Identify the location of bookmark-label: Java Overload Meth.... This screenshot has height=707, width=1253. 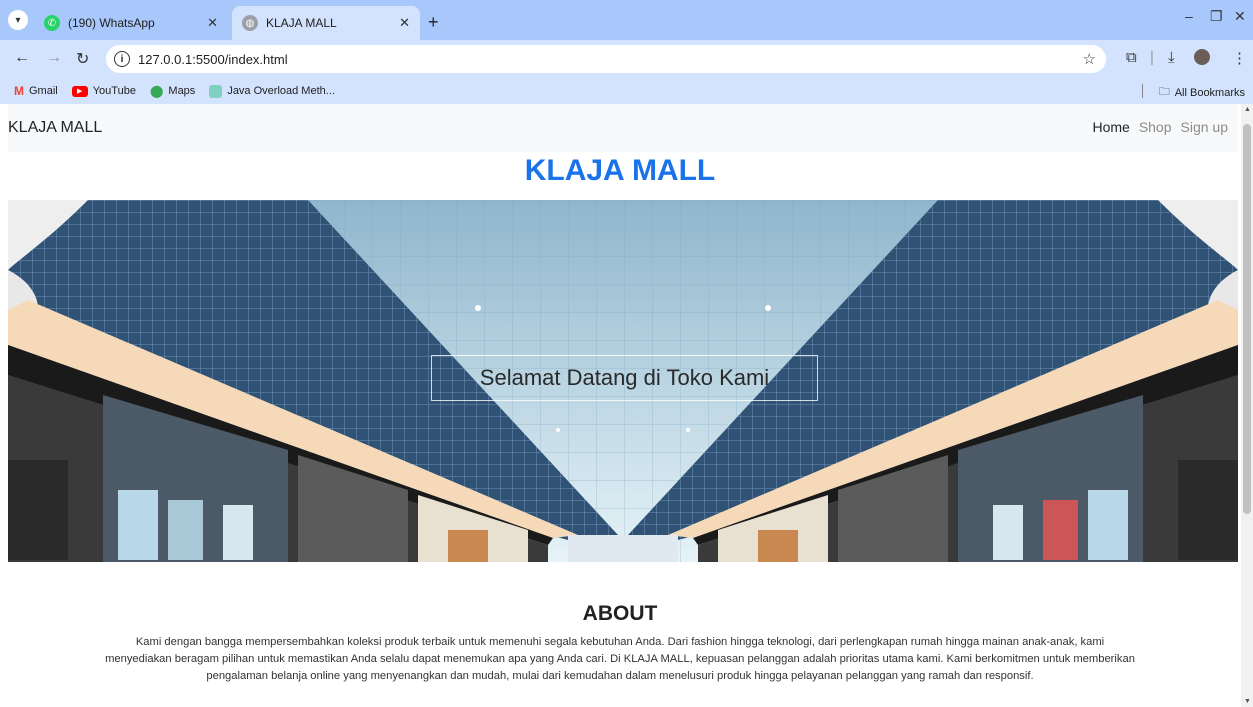
(281, 91).